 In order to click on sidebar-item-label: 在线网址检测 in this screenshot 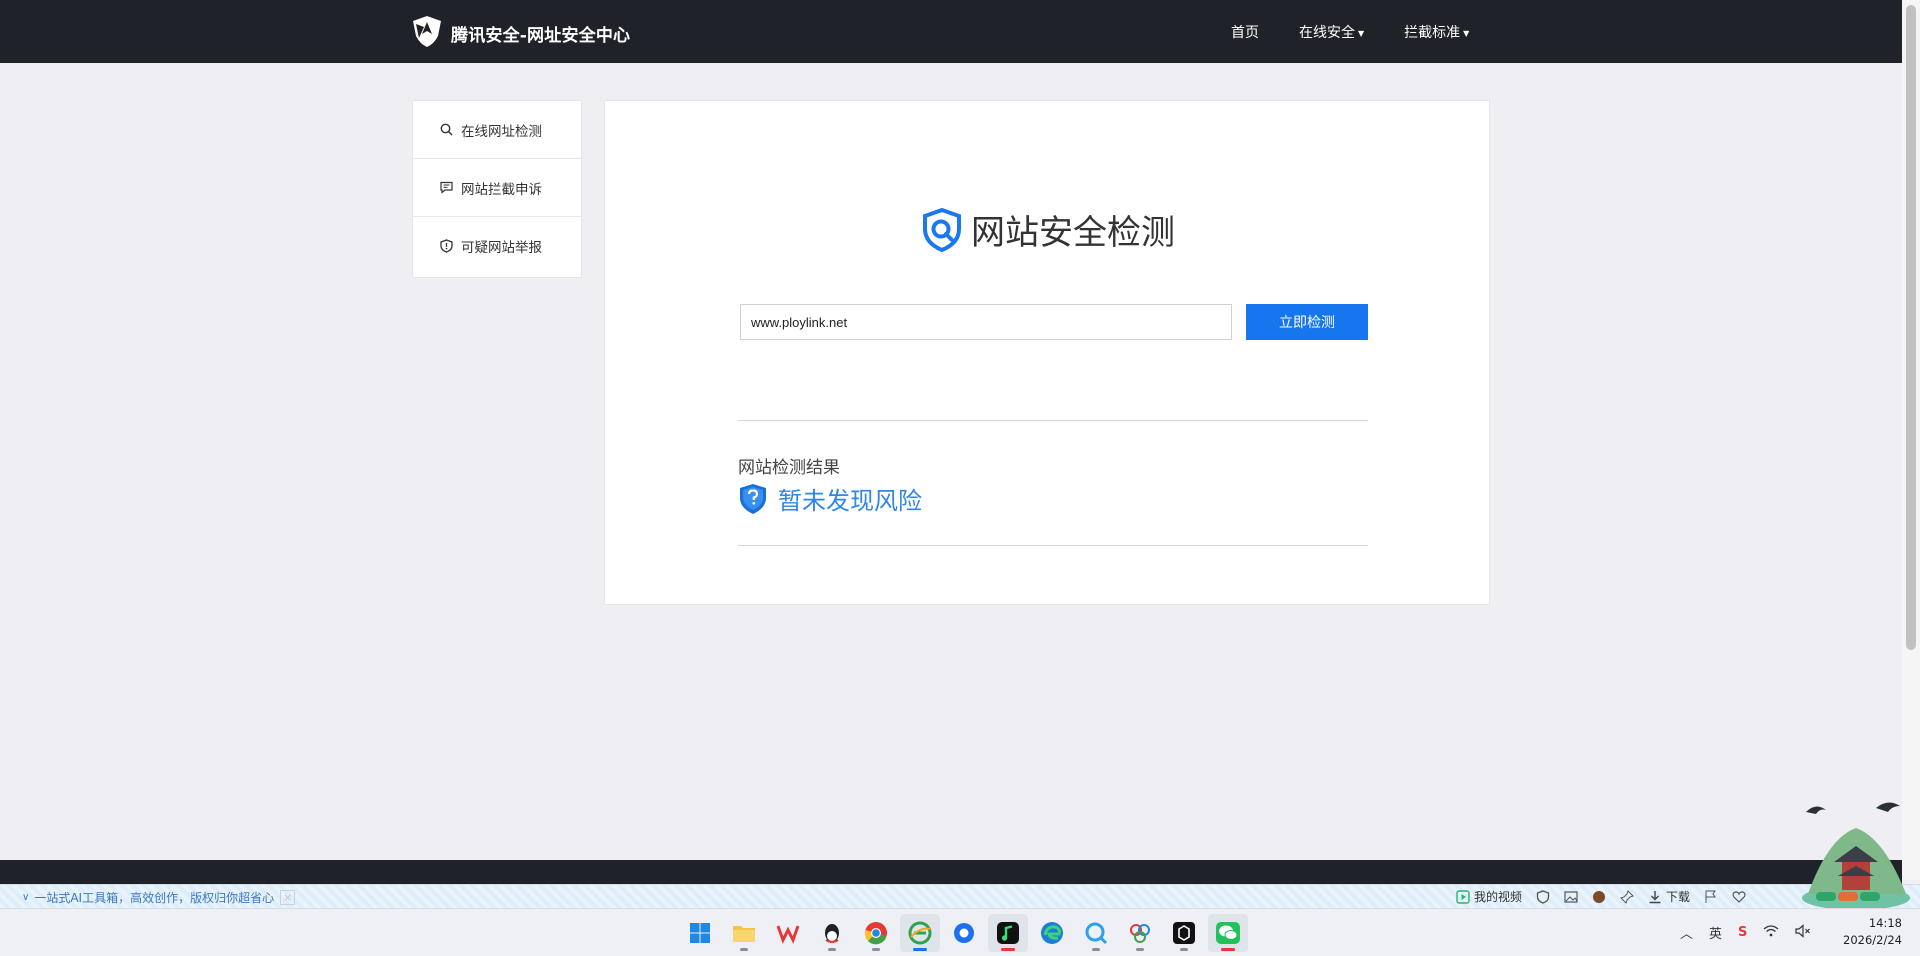, I will do `click(501, 131)`.